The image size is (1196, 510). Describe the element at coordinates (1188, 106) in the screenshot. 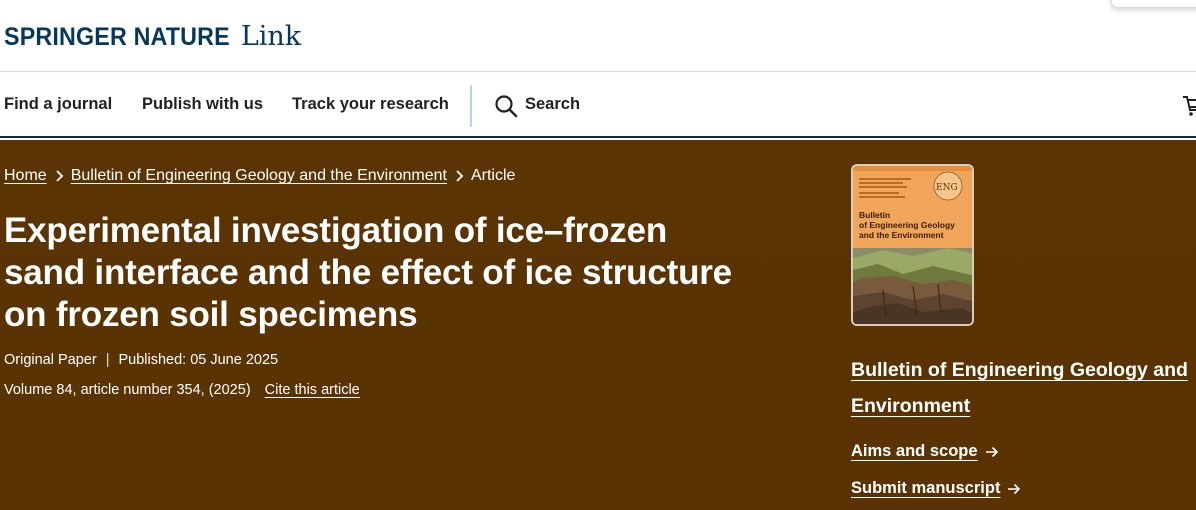

I see `cart-icon` at that location.